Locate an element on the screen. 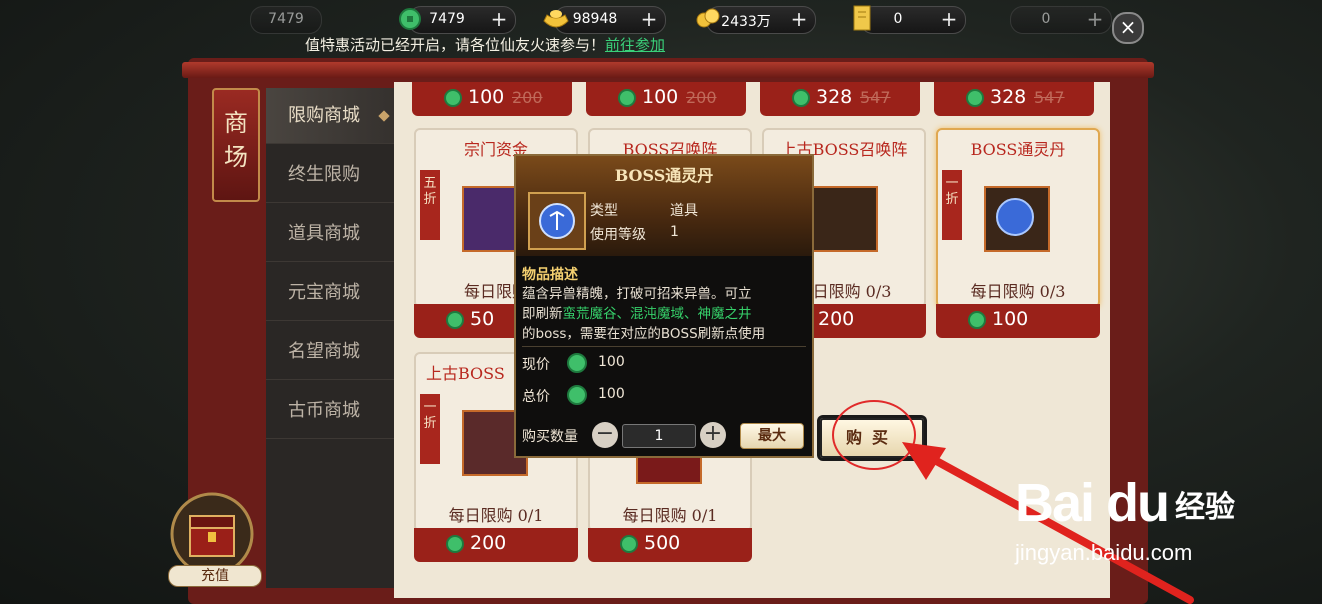 Image resolution: width=1322 pixels, height=604 pixels. tab-item-shop: 道具商城 is located at coordinates (330, 234).